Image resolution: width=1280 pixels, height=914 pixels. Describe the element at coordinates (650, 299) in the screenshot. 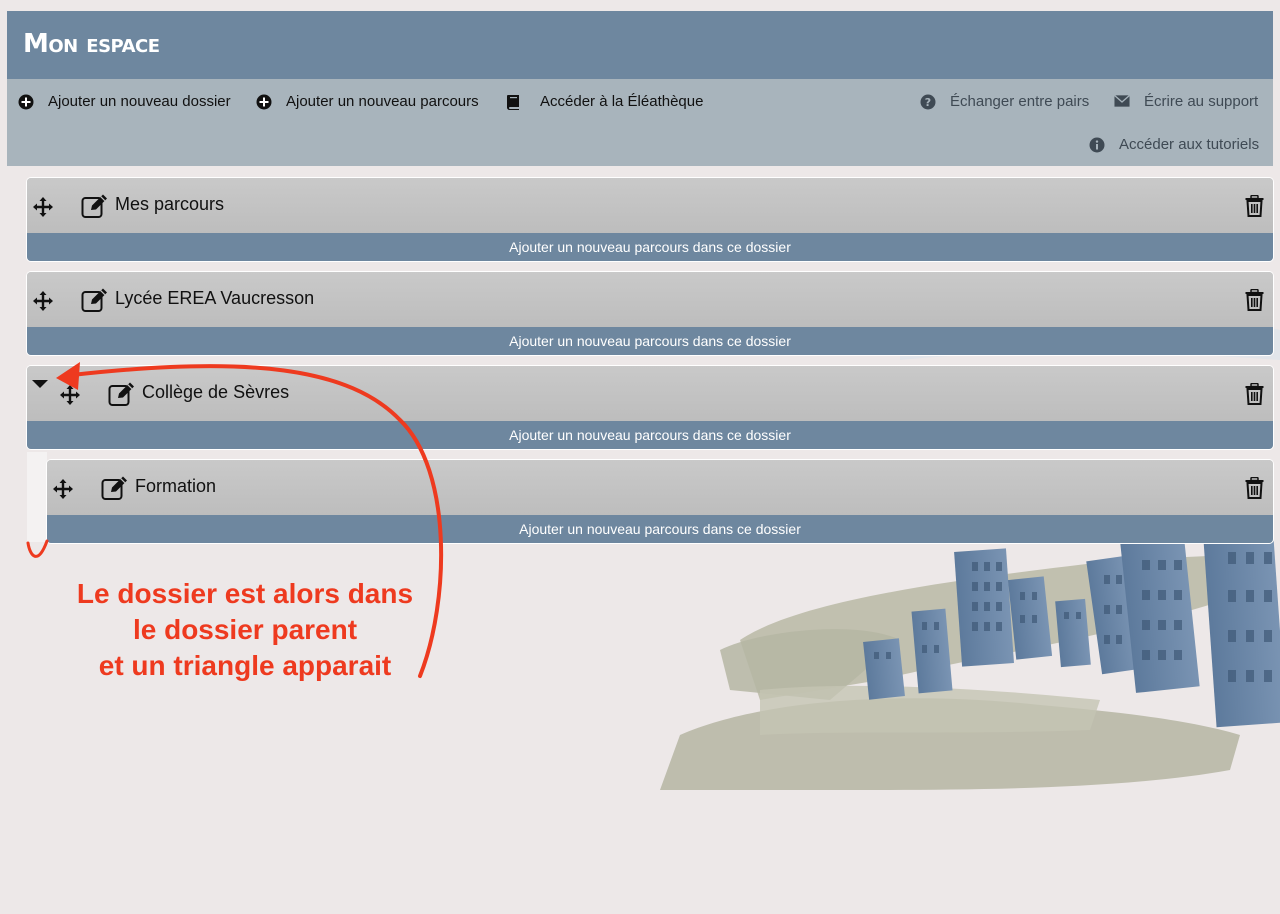

I see `folder-header: Lycée EREA Vaucresson` at that location.